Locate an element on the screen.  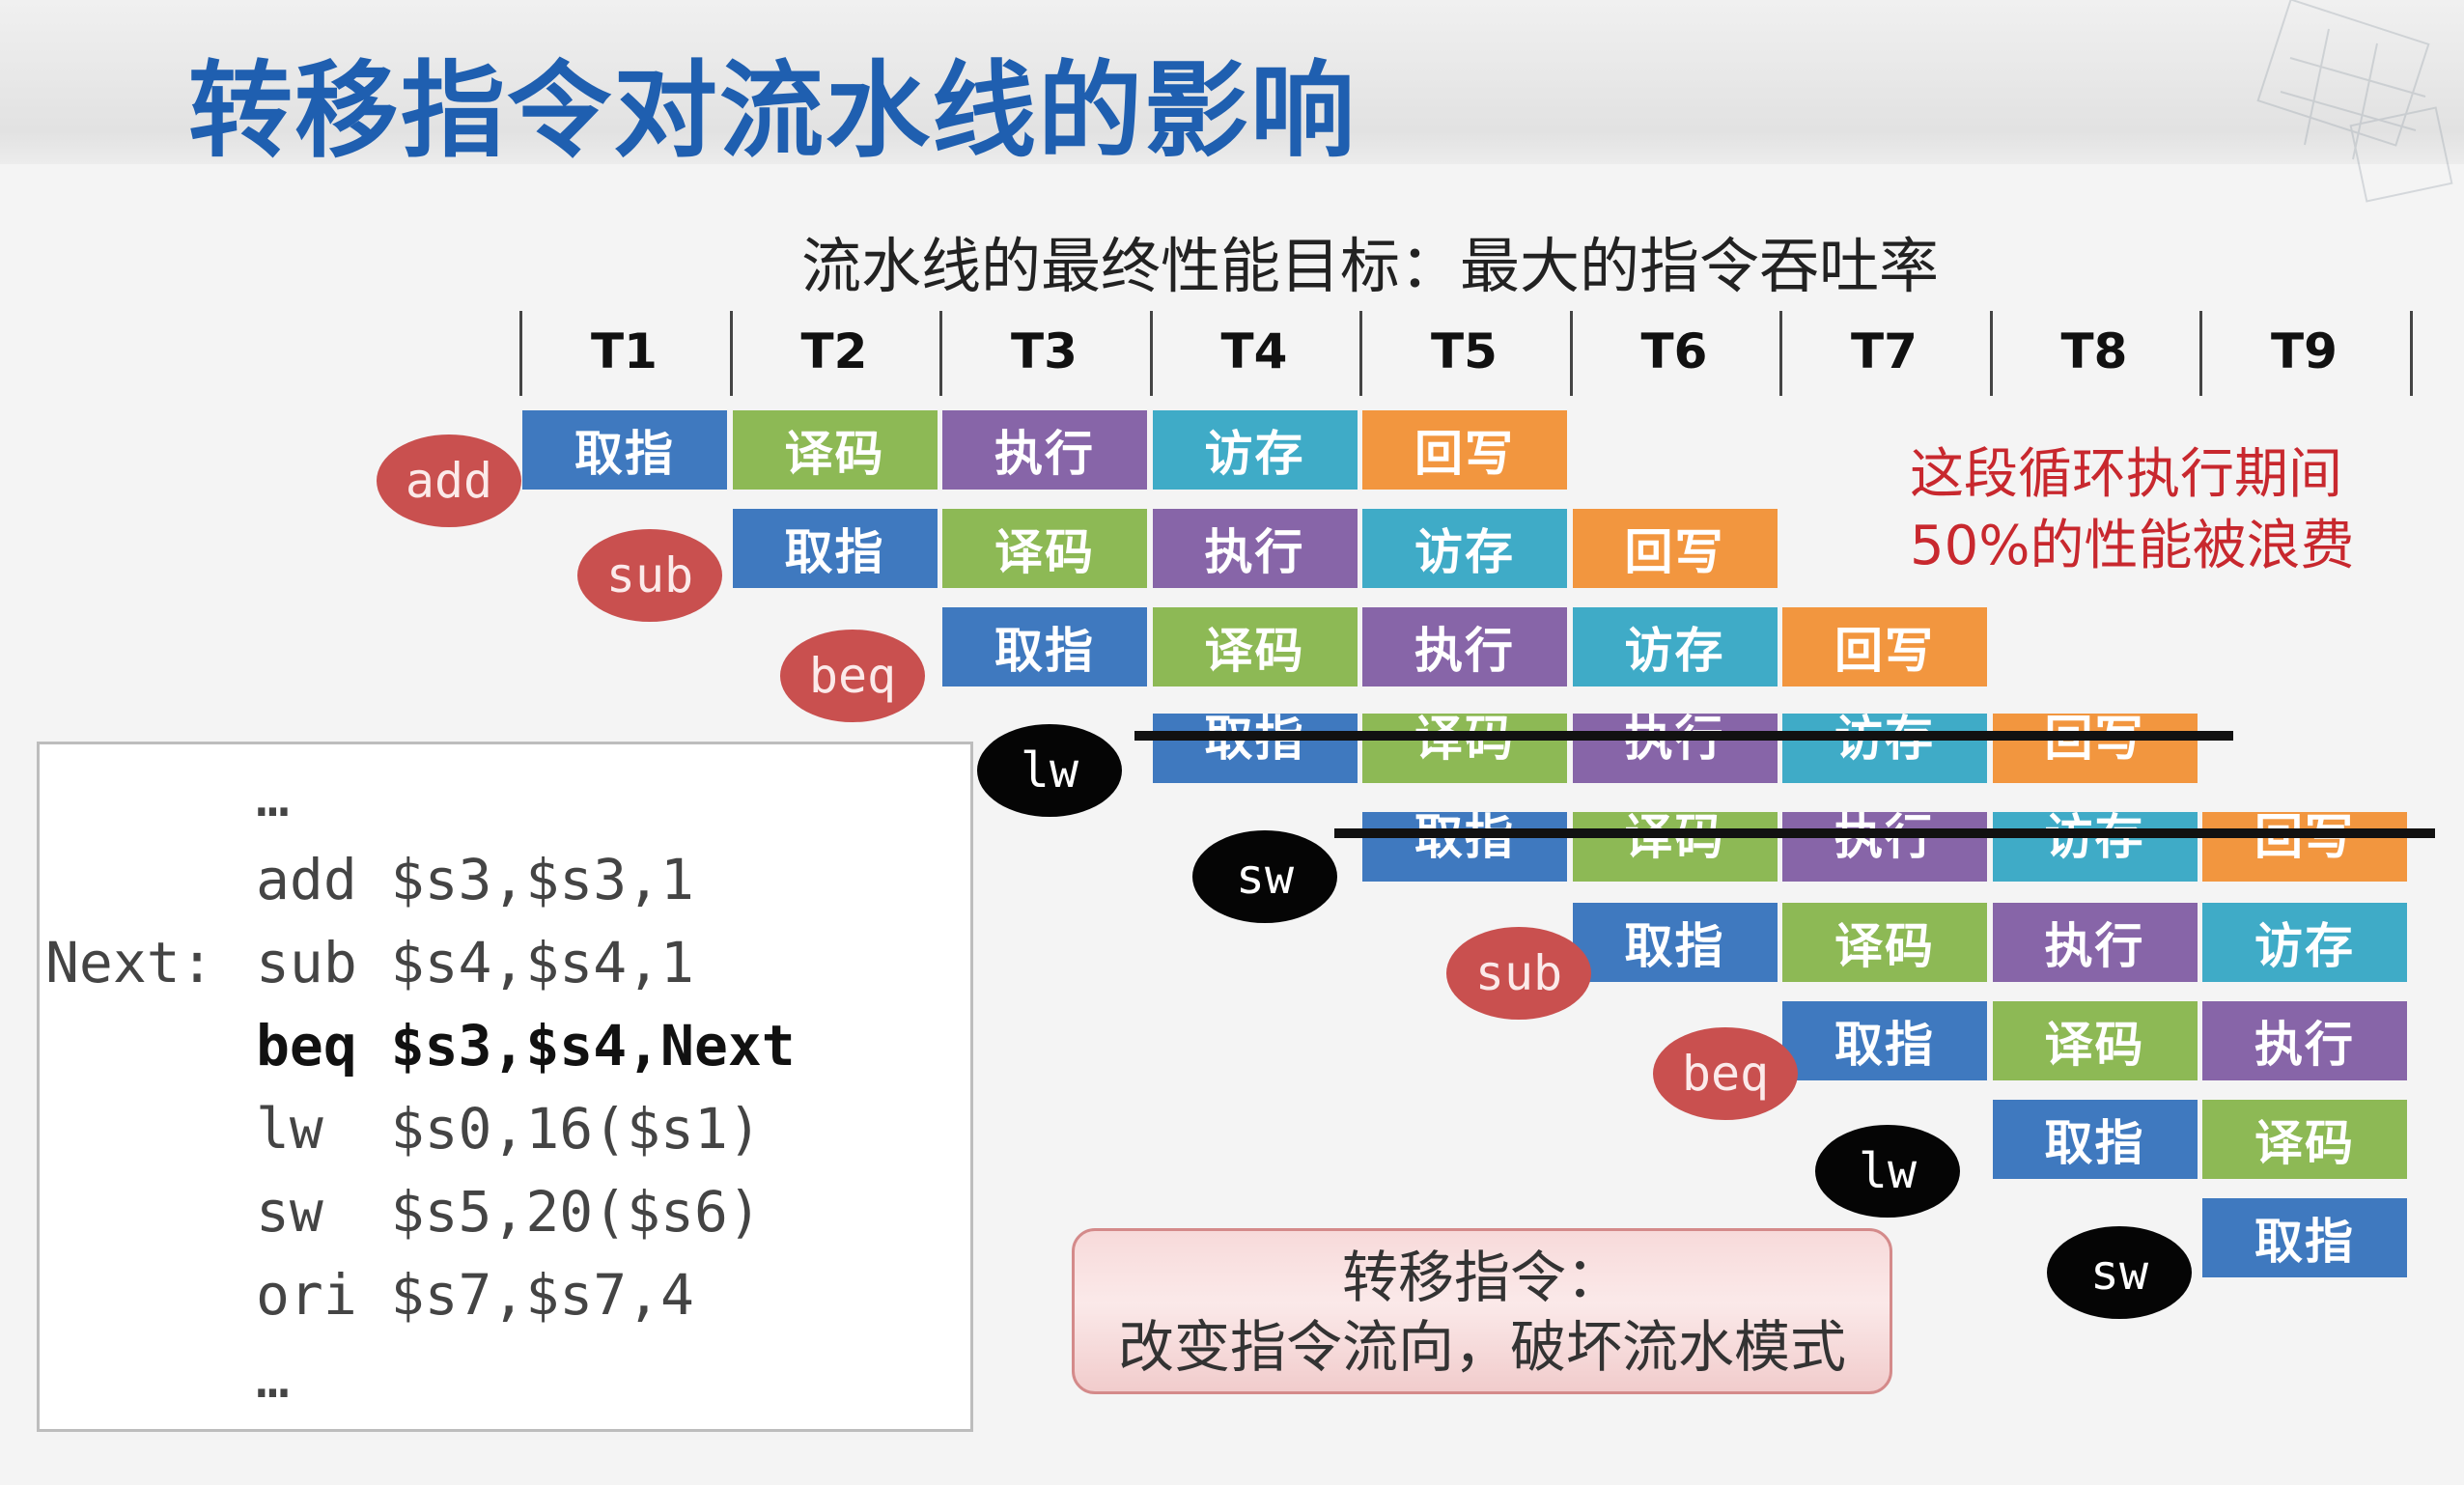
pipeline-stage-add-2: 译码 is located at coordinates (835, 450).